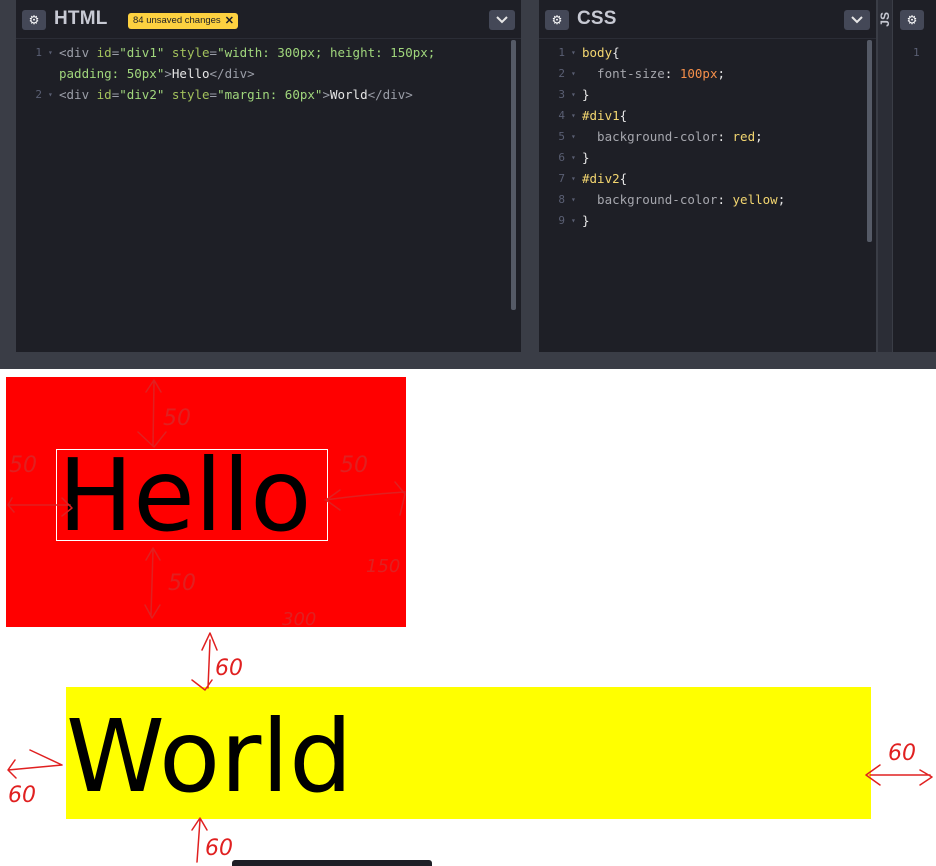 This screenshot has width=936, height=866. I want to click on code-text: background-color: yellow;, so click(683, 199).